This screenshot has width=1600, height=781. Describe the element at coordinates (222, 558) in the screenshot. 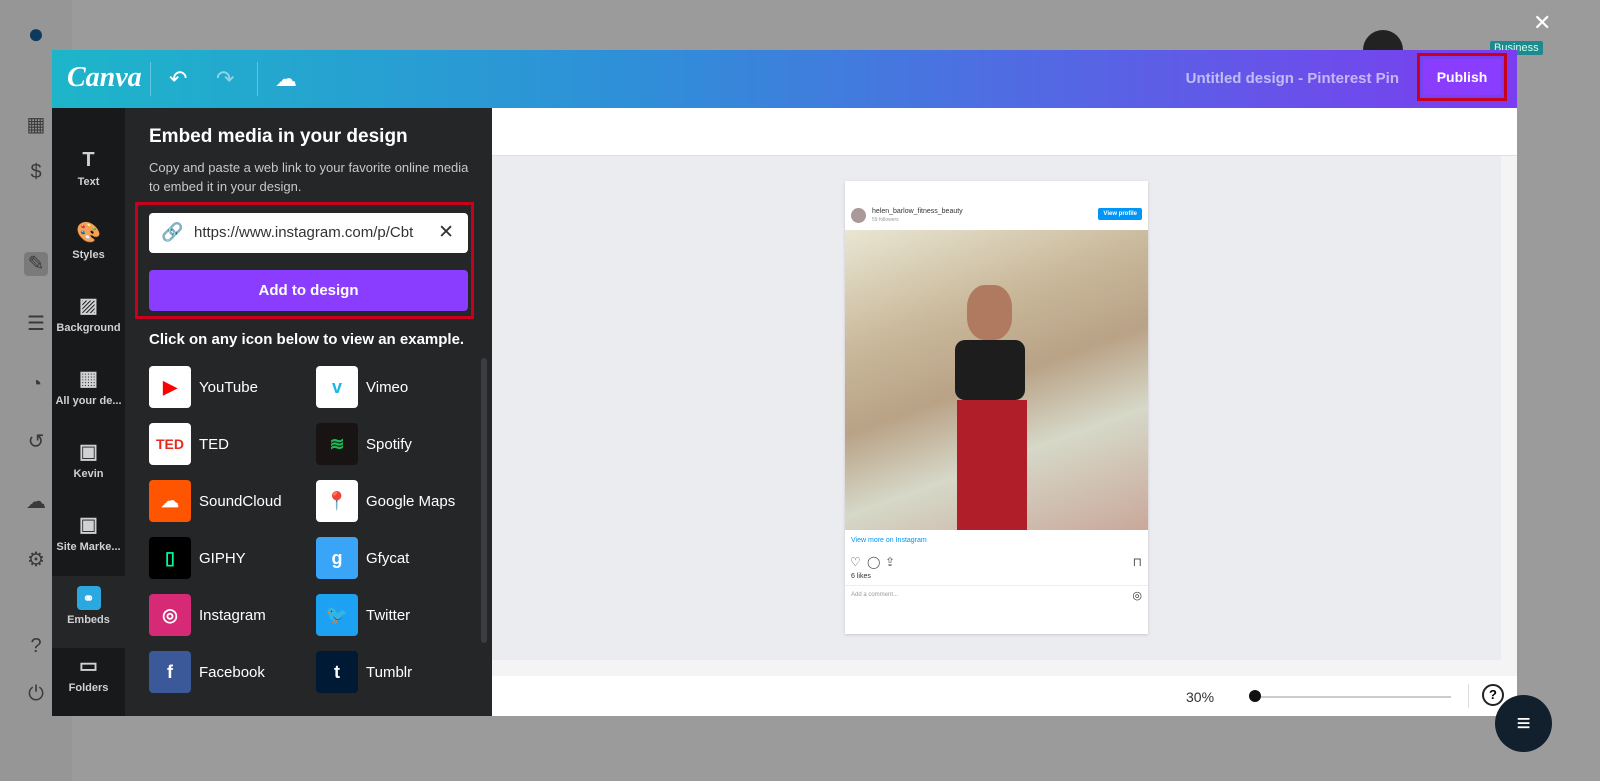

I see `embed-label: GIPHY` at that location.